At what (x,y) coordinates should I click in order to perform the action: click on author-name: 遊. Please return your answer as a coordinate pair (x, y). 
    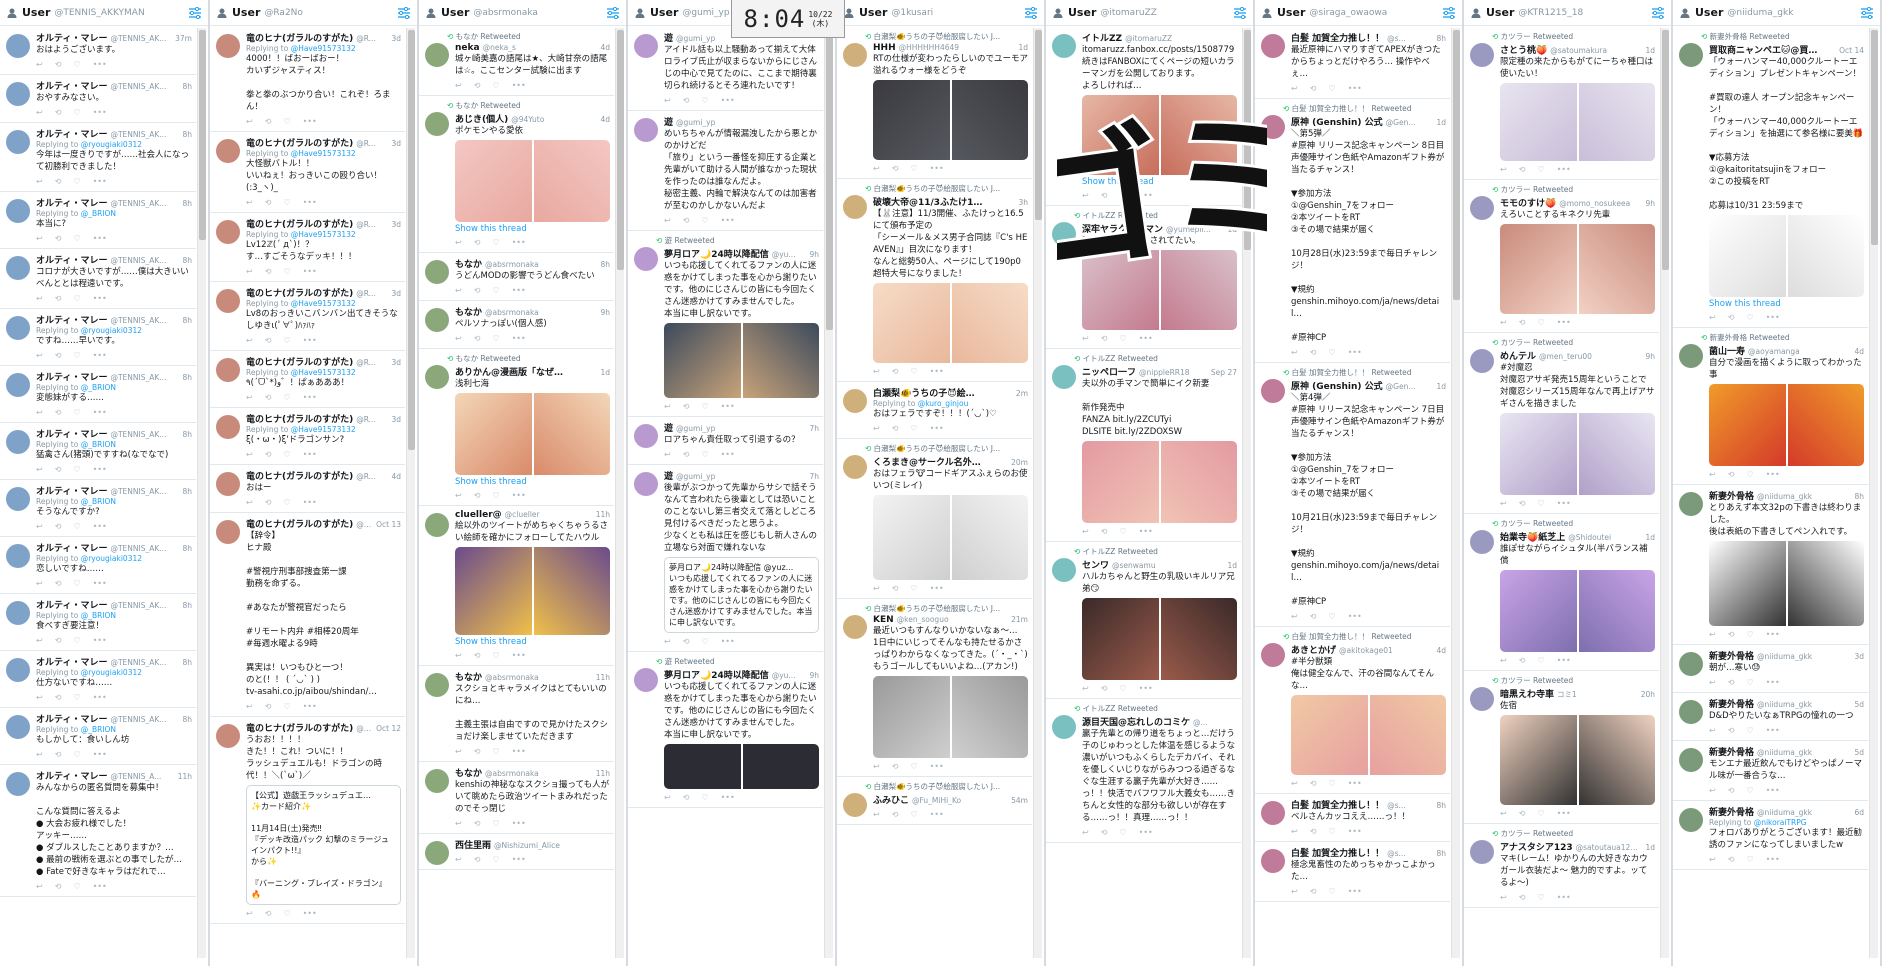
    Looking at the image, I should click on (668, 475).